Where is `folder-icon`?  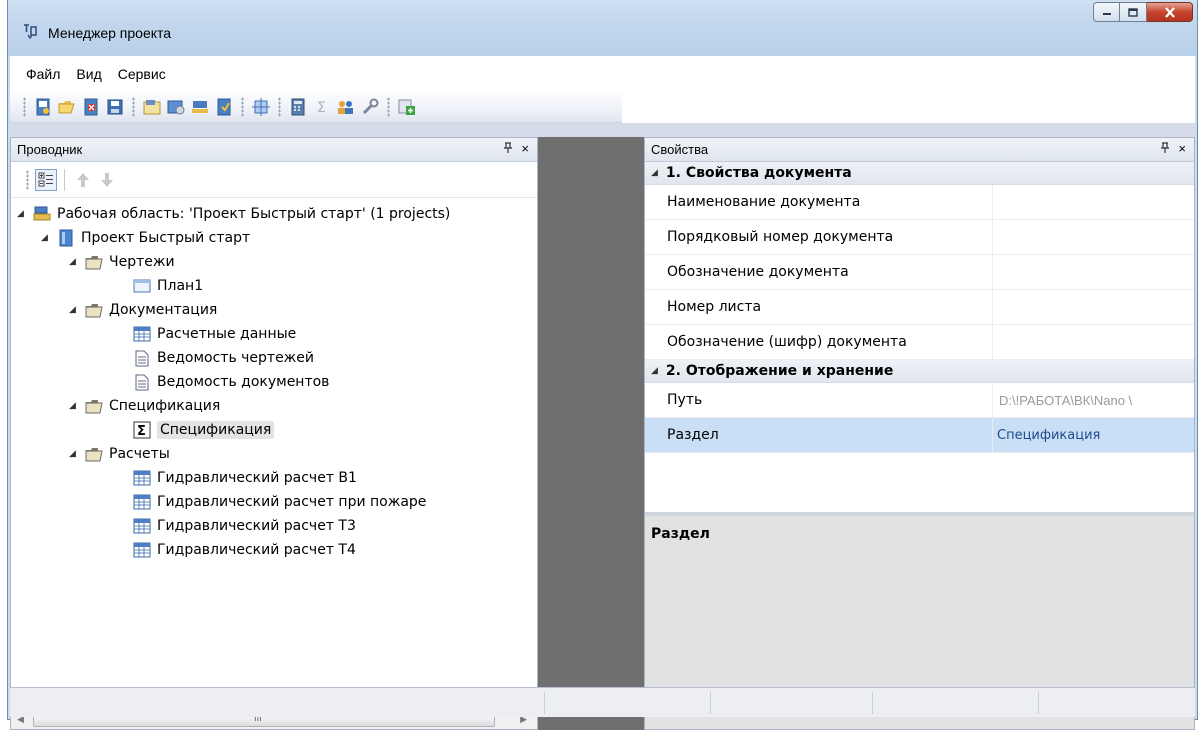 folder-icon is located at coordinates (94, 454).